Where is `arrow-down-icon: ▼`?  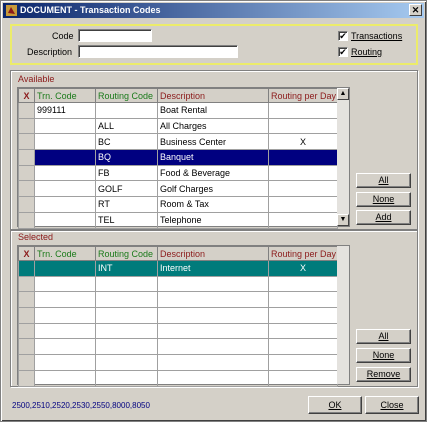
arrow-down-icon: ▼ is located at coordinates (343, 220).